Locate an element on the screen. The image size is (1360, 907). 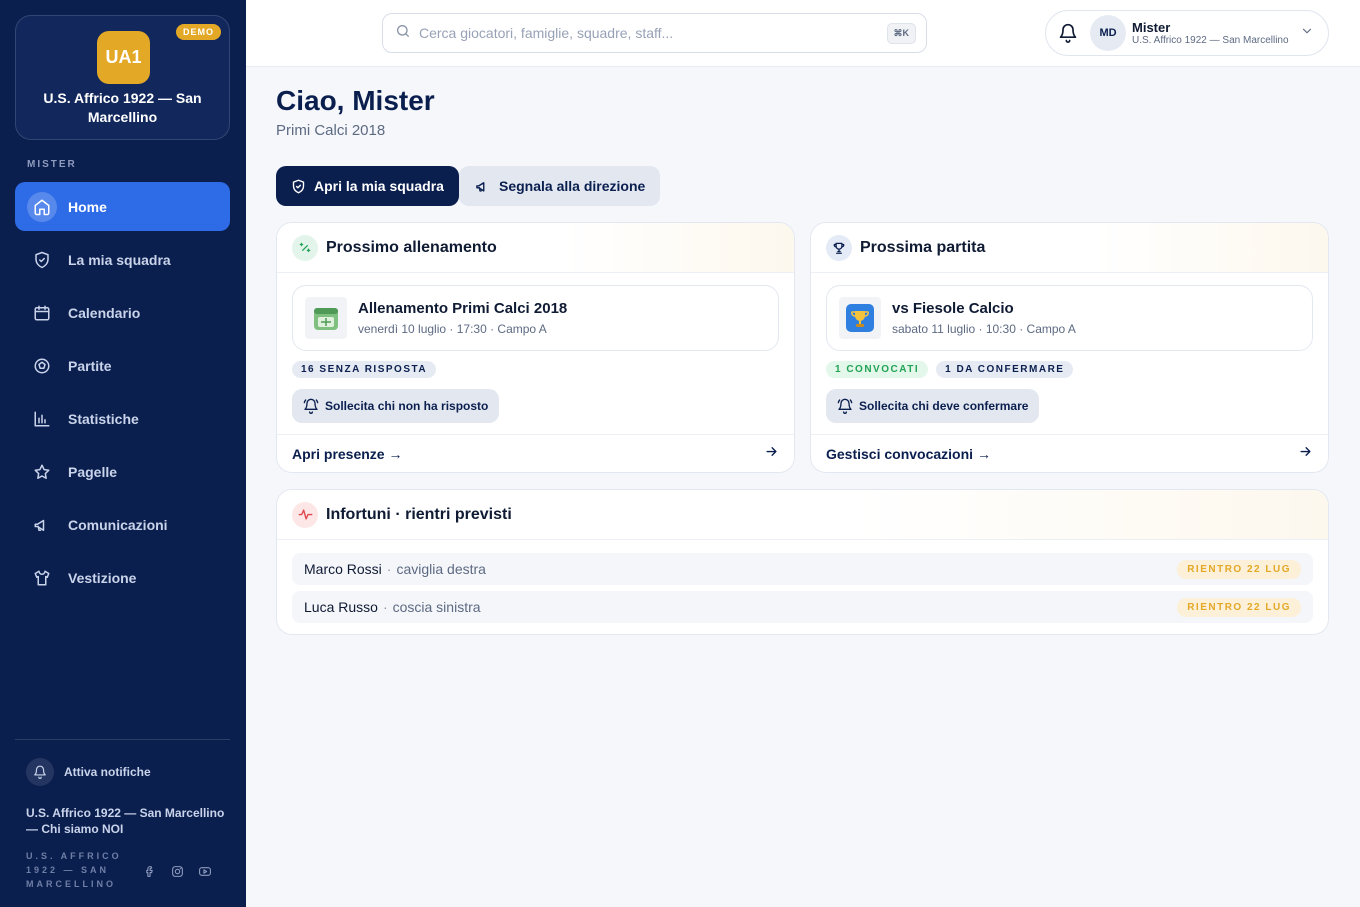
card-header: Prossima partita is located at coordinates (1069, 248).